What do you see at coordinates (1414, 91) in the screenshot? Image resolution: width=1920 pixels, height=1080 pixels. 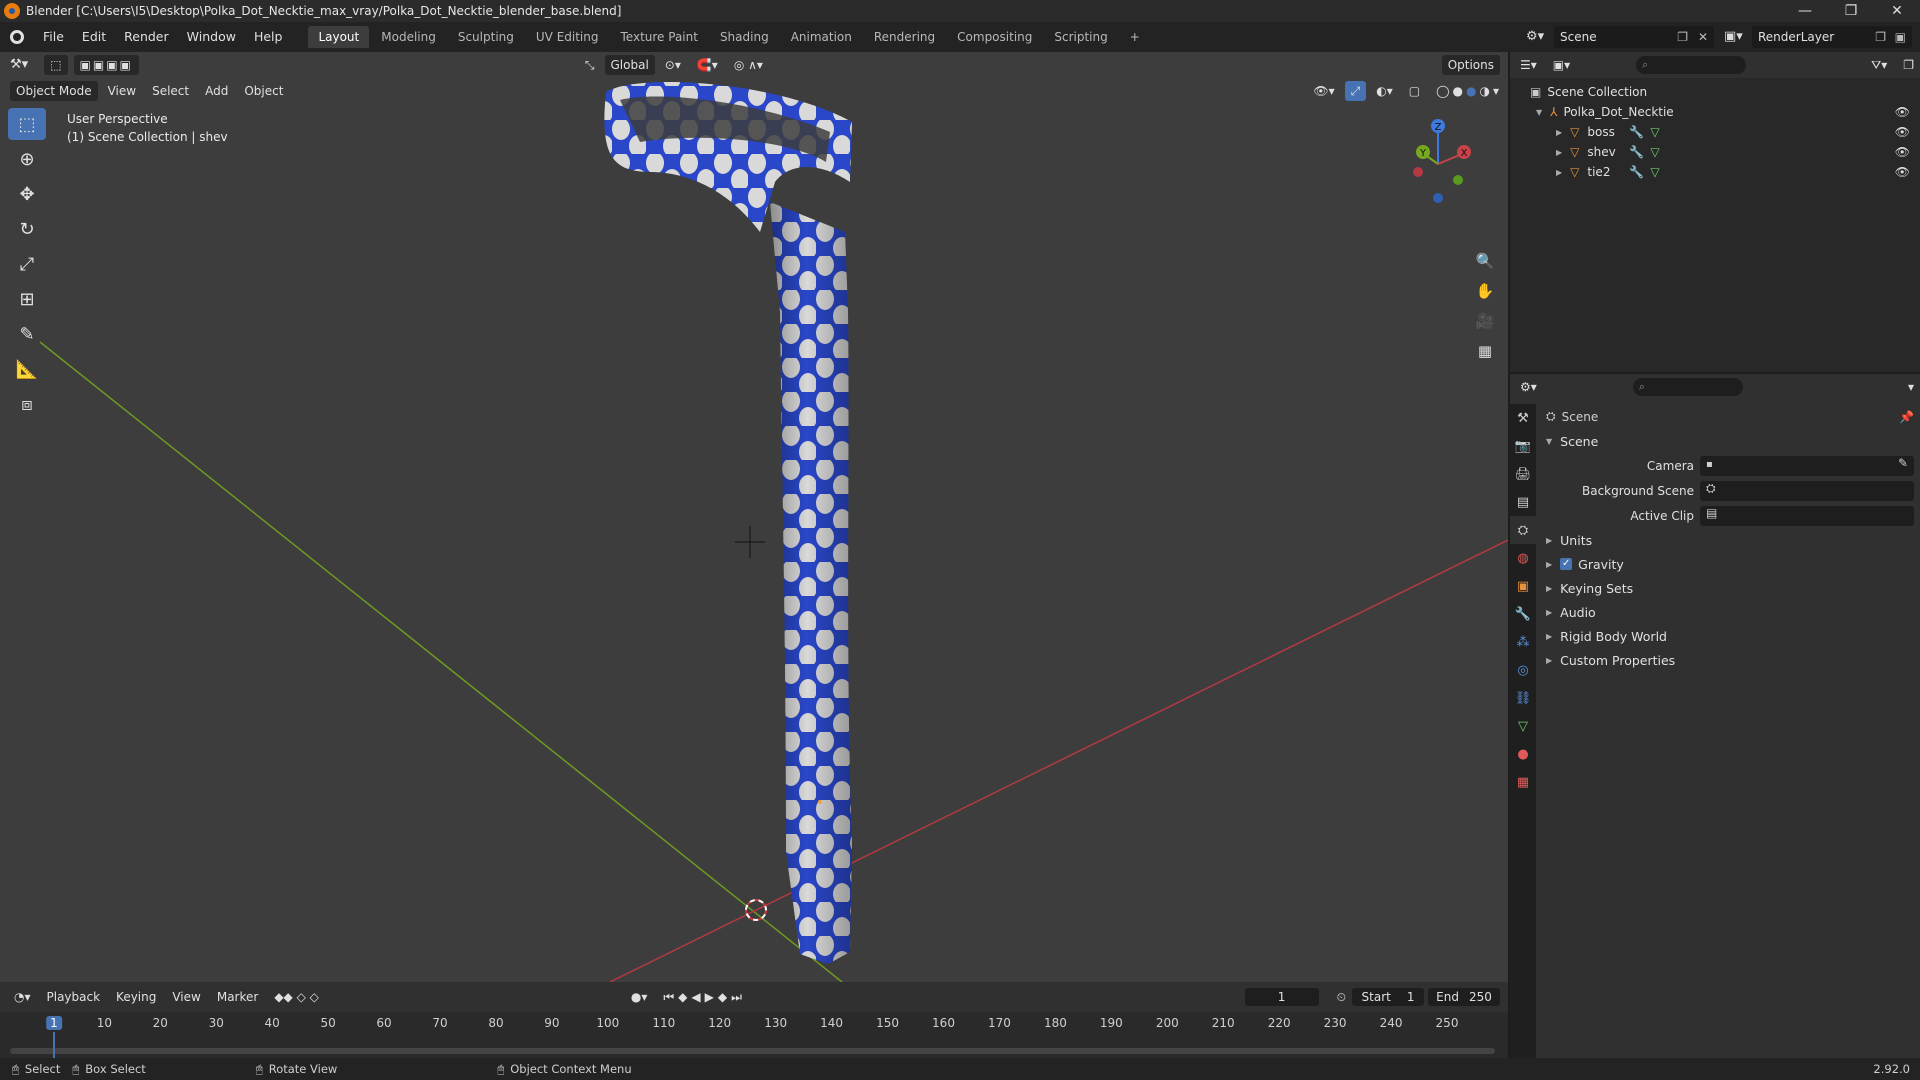 I see `xray-icon: ▢` at bounding box center [1414, 91].